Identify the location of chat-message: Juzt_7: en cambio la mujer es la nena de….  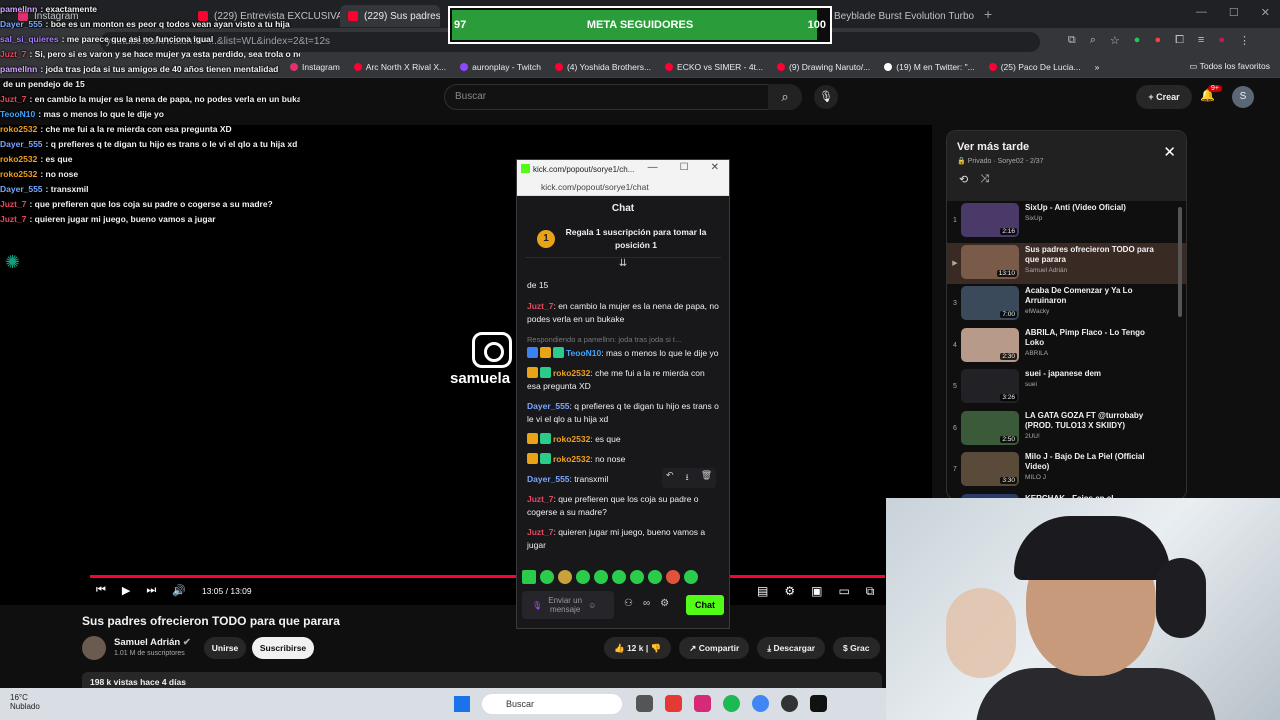
(623, 313).